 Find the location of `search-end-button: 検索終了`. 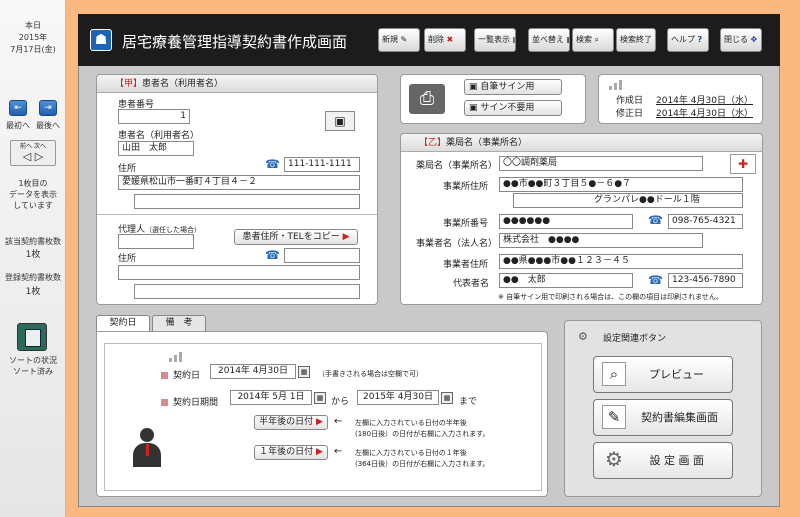

search-end-button: 検索終了 is located at coordinates (636, 40).